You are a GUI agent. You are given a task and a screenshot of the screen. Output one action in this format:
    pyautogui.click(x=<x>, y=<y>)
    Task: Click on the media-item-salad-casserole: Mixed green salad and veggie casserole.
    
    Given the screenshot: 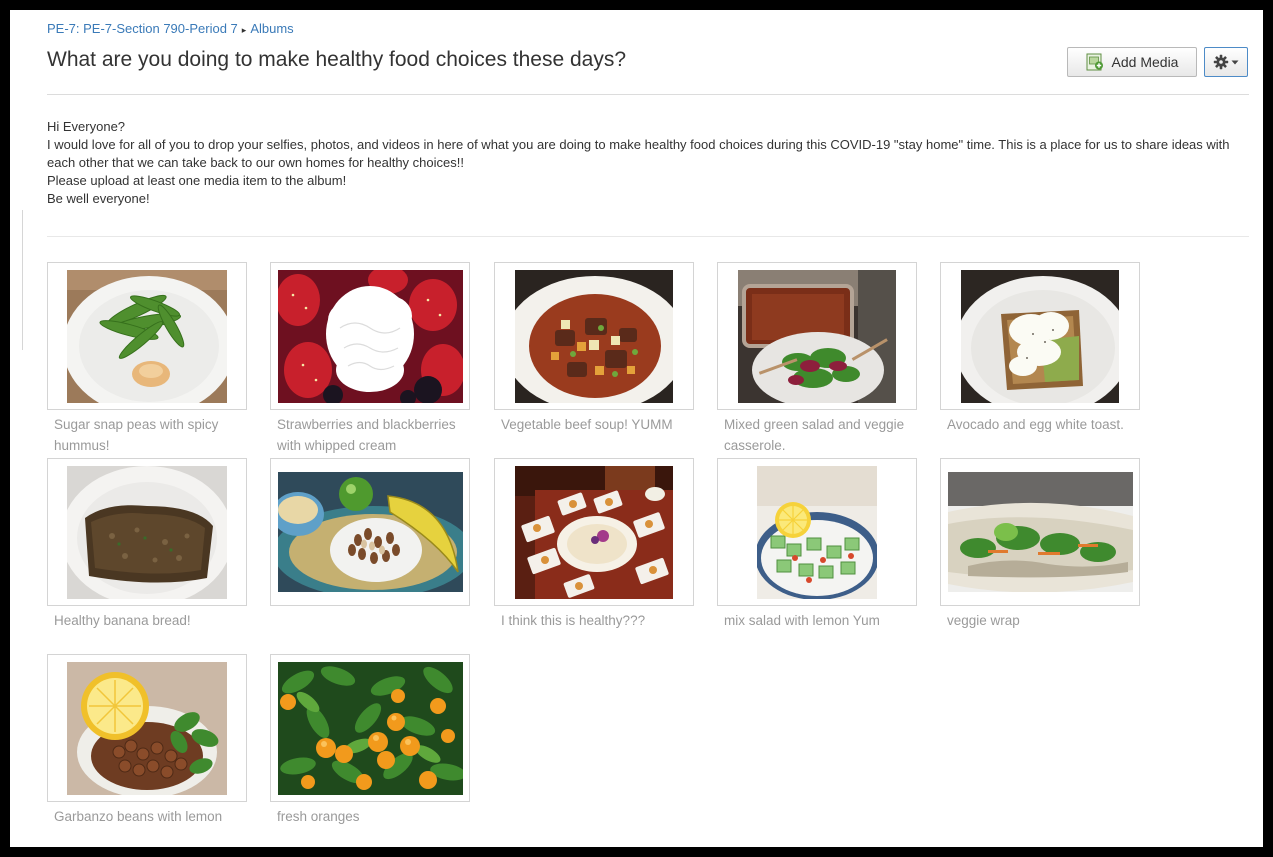 What is the action you would take?
    pyautogui.click(x=817, y=359)
    